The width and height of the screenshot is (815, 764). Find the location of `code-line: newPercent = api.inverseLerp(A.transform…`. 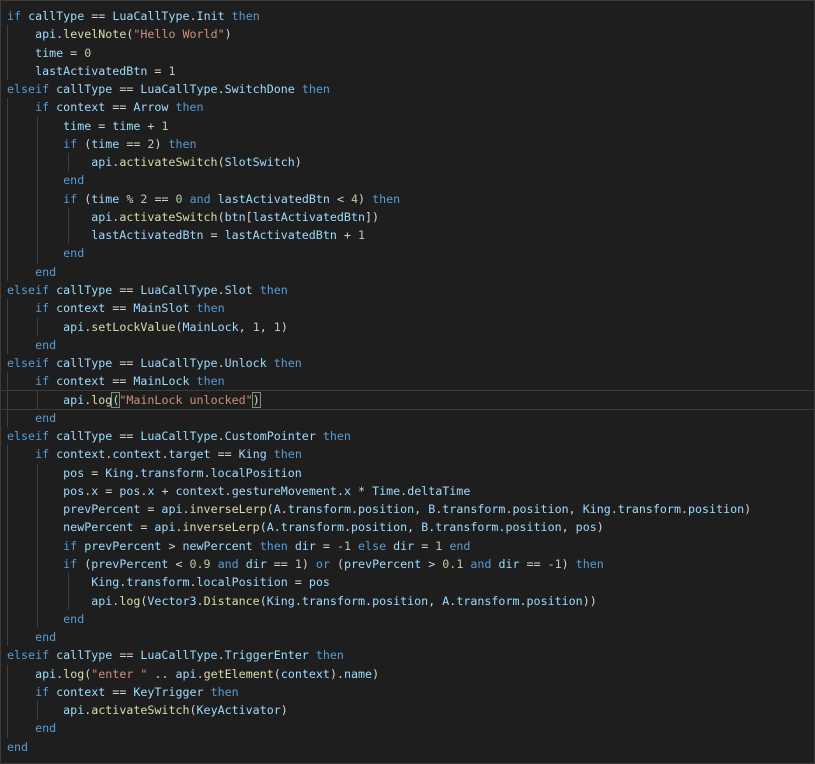

code-line: newPercent = api.inverseLerp(A.transform… is located at coordinates (407, 527).